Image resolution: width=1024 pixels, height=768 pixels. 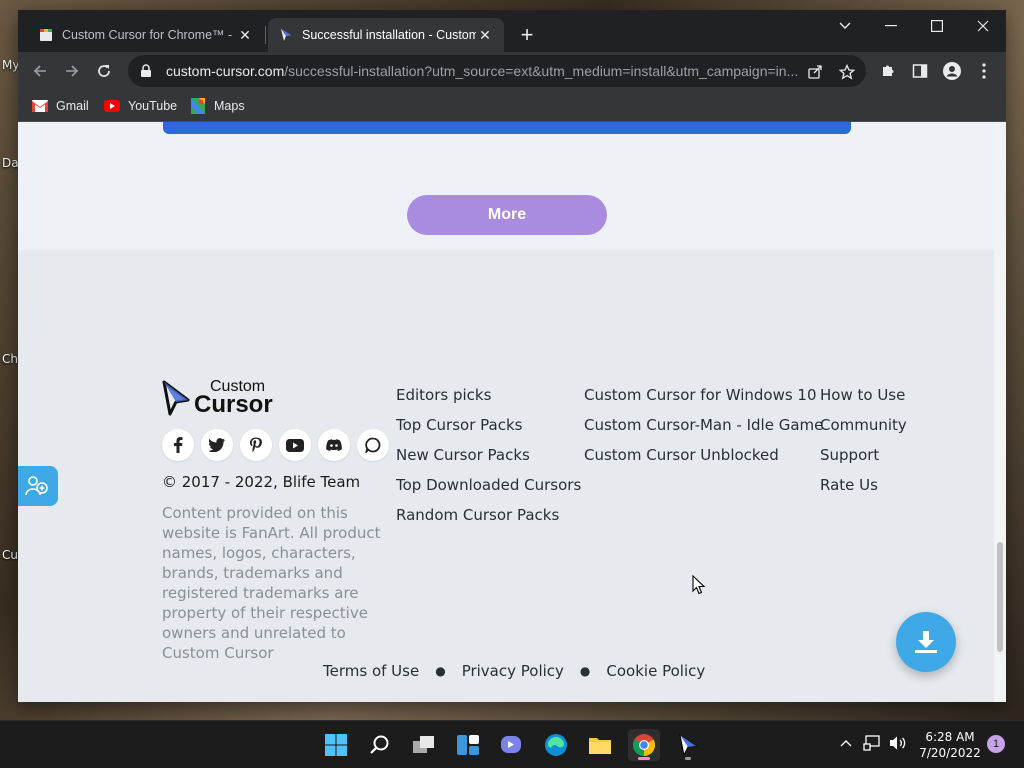 What do you see at coordinates (424, 745) in the screenshot?
I see `task-view-icon` at bounding box center [424, 745].